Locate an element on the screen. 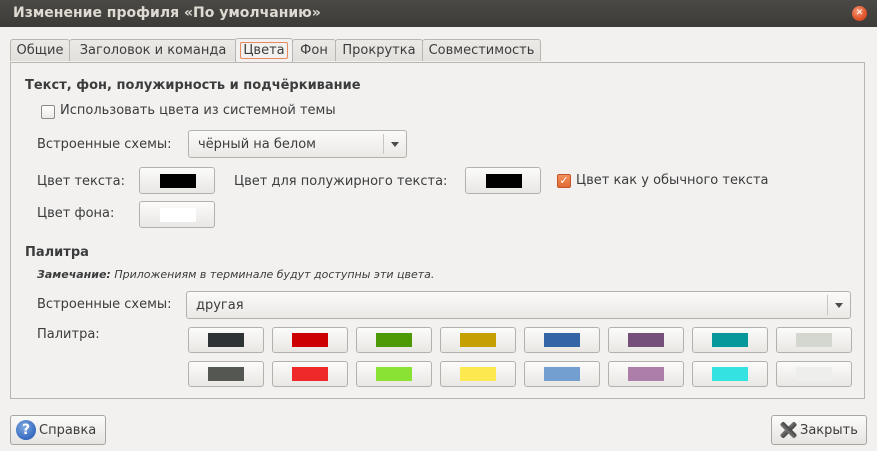  same-as-text-checkbox: ✓ is located at coordinates (564, 181).